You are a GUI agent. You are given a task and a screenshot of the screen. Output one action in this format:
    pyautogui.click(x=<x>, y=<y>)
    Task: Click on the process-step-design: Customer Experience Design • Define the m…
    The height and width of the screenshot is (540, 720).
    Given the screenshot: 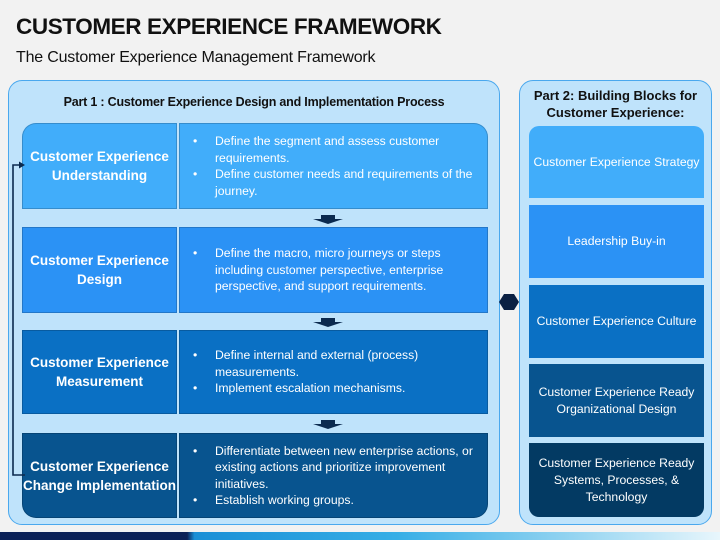 What is the action you would take?
    pyautogui.click(x=255, y=270)
    